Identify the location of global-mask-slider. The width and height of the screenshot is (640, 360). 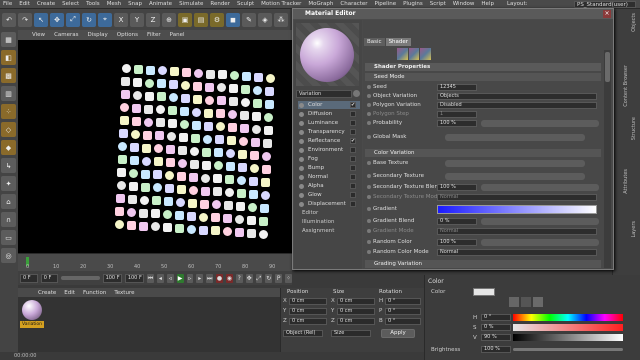
(515, 137).